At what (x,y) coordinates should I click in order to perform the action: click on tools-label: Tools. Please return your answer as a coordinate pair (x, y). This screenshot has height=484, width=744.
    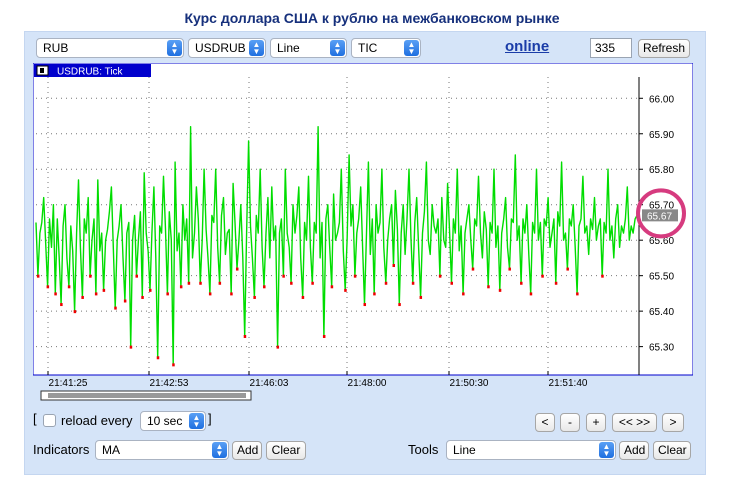
    Looking at the image, I should click on (423, 449).